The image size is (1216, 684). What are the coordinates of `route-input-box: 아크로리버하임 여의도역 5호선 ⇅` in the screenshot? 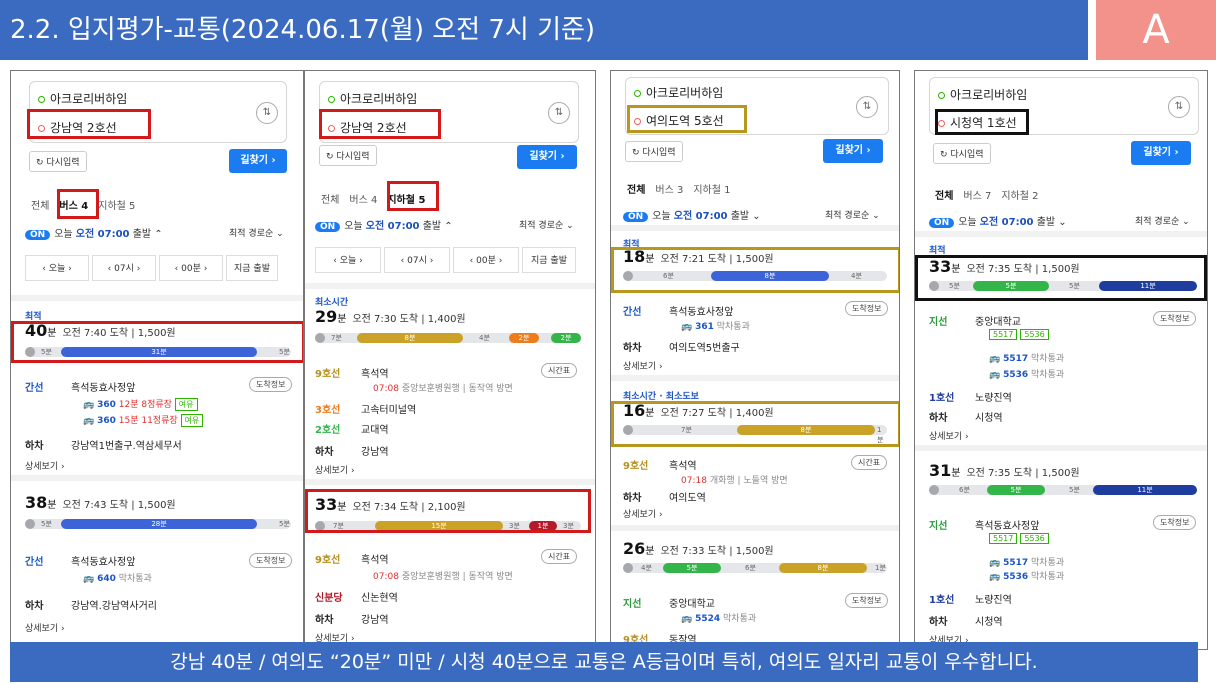 It's located at (757, 106).